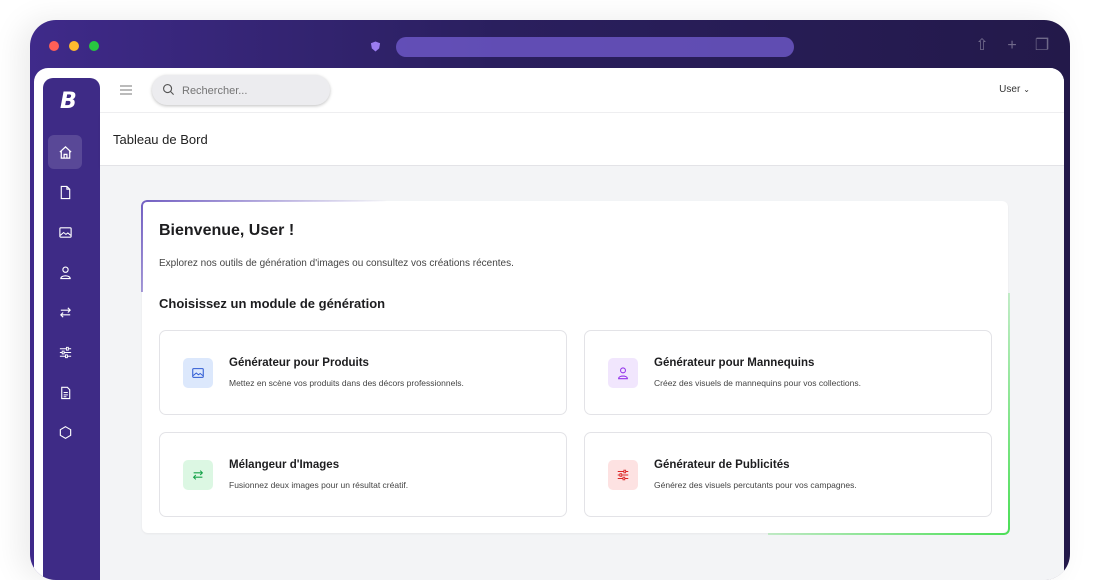  I want to click on sidebar-item-ads, so click(65, 352).